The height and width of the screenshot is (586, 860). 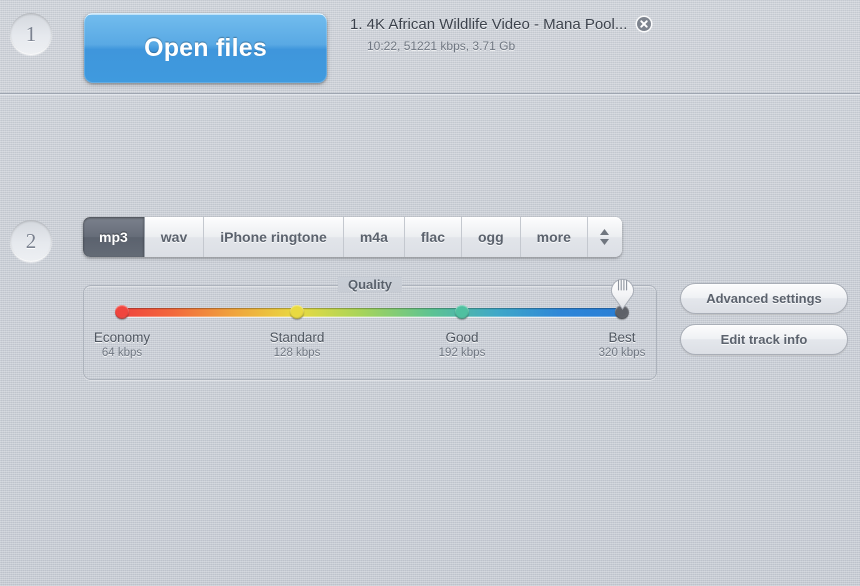 I want to click on format-tab-label: mp3, so click(x=113, y=237).